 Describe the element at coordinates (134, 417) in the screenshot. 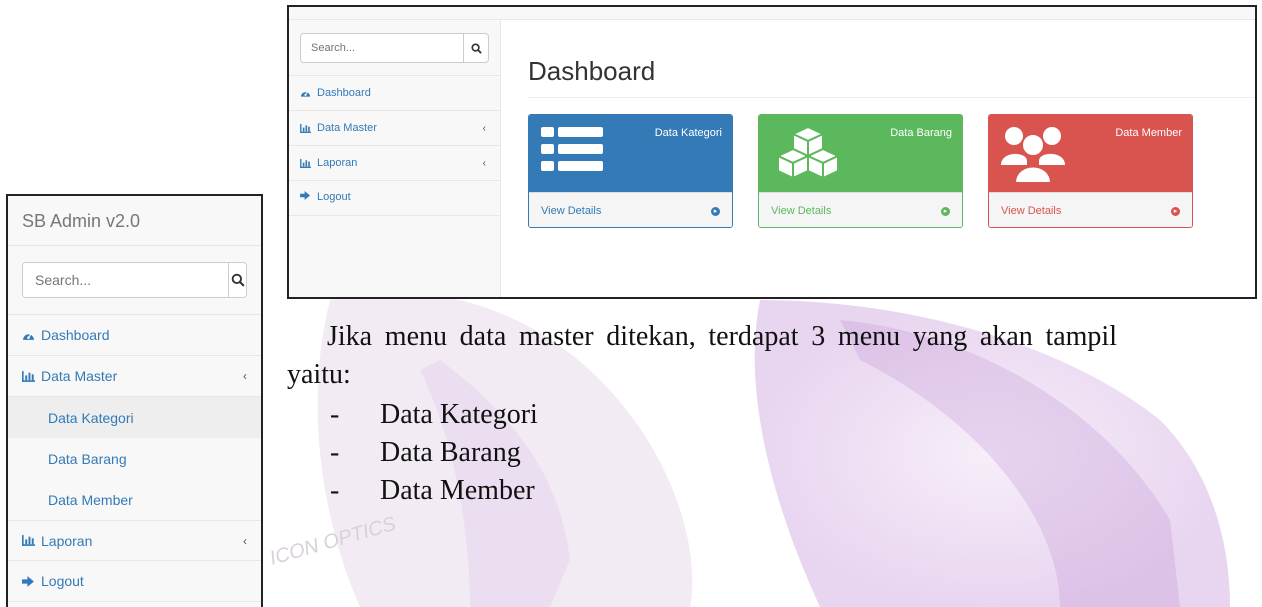

I see `submenu-item-data-kategori: Data Kategori` at that location.